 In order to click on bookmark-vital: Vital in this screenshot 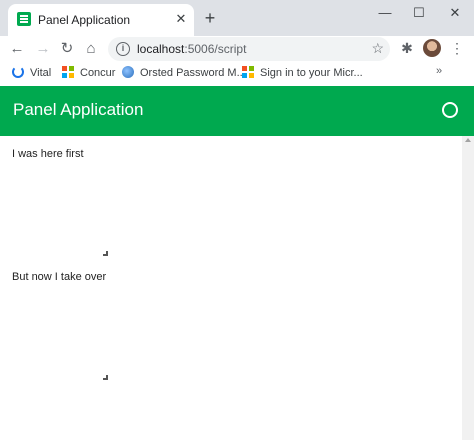, I will do `click(31, 73)`.